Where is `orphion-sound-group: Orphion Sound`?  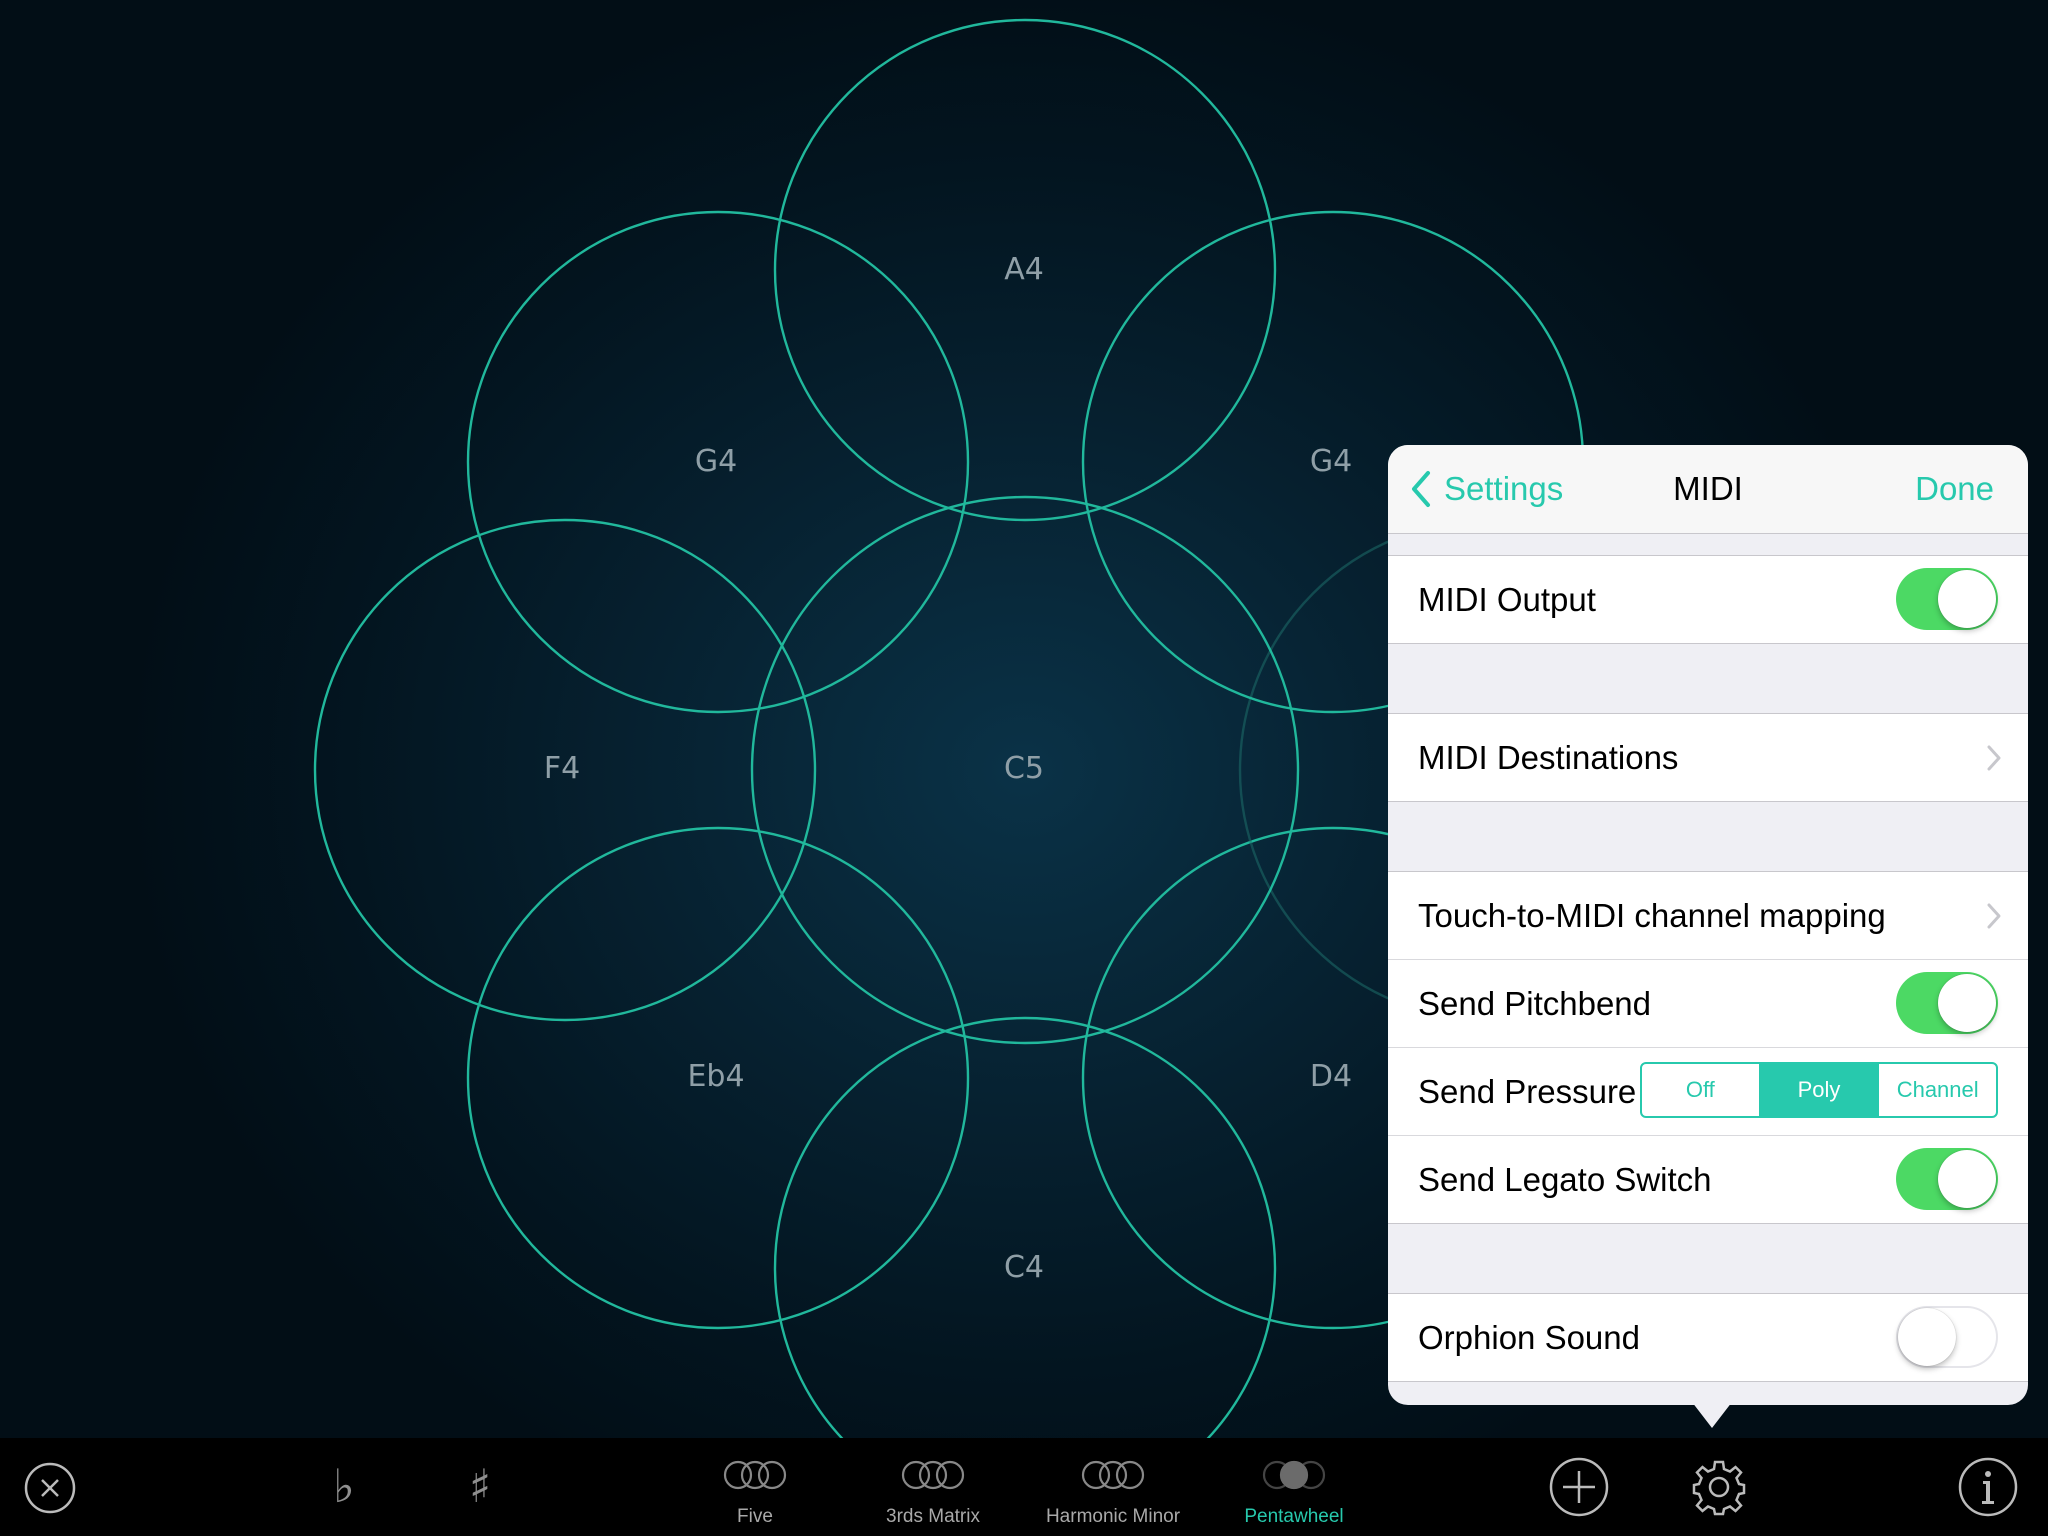
orphion-sound-group: Orphion Sound is located at coordinates (1708, 1337).